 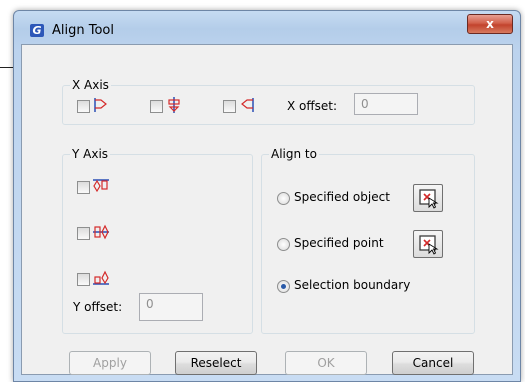 What do you see at coordinates (267, 26) in the screenshot?
I see `title-bar: G Align Tool x` at bounding box center [267, 26].